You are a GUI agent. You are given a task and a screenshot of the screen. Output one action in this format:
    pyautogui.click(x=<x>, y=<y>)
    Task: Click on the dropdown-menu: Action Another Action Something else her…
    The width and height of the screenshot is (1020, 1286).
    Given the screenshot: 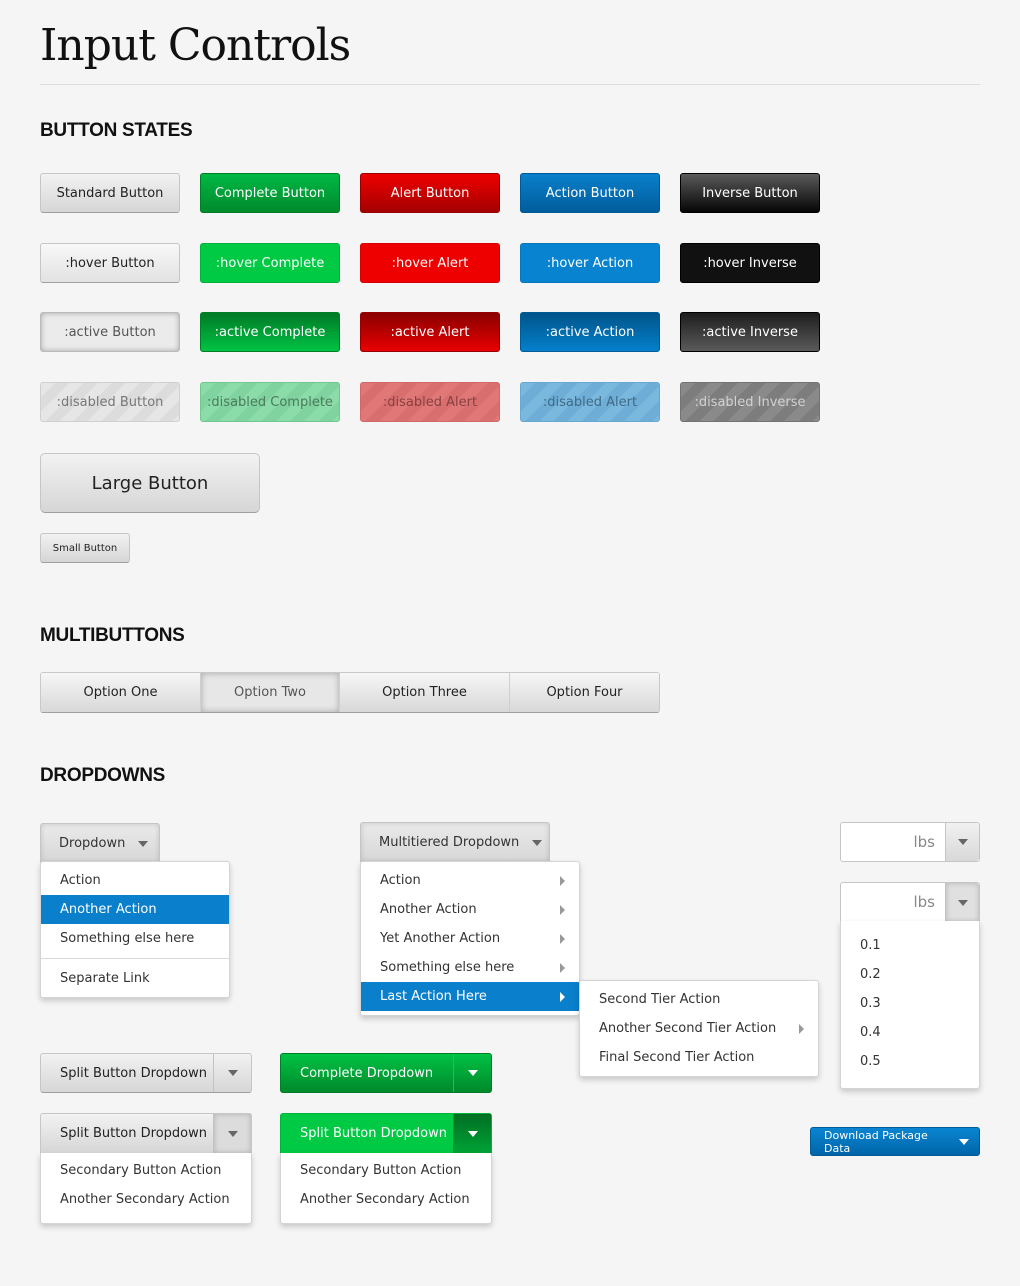 What is the action you would take?
    pyautogui.click(x=135, y=929)
    